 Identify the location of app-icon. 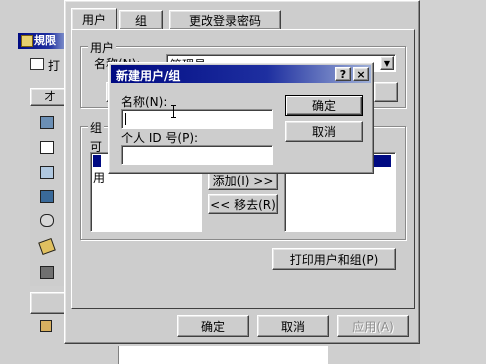
(27, 41).